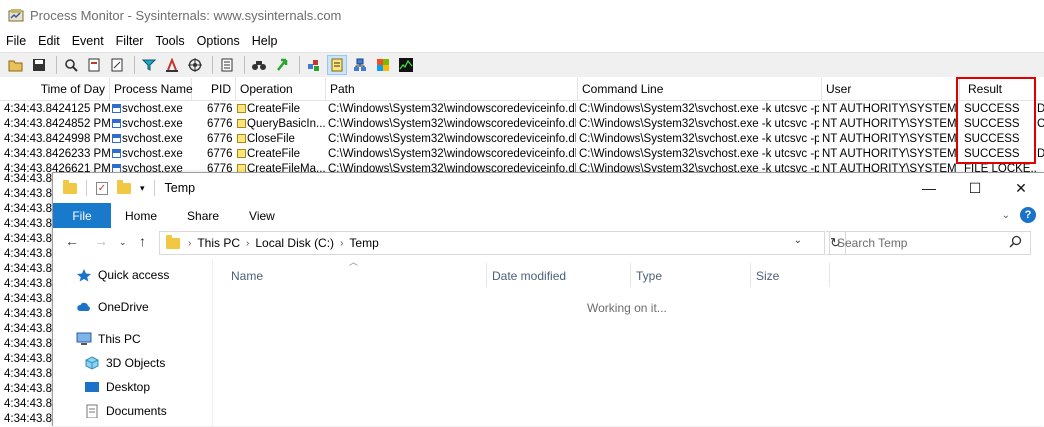  What do you see at coordinates (798, 240) in the screenshot?
I see `address-dropdown-icon: ⌄` at bounding box center [798, 240].